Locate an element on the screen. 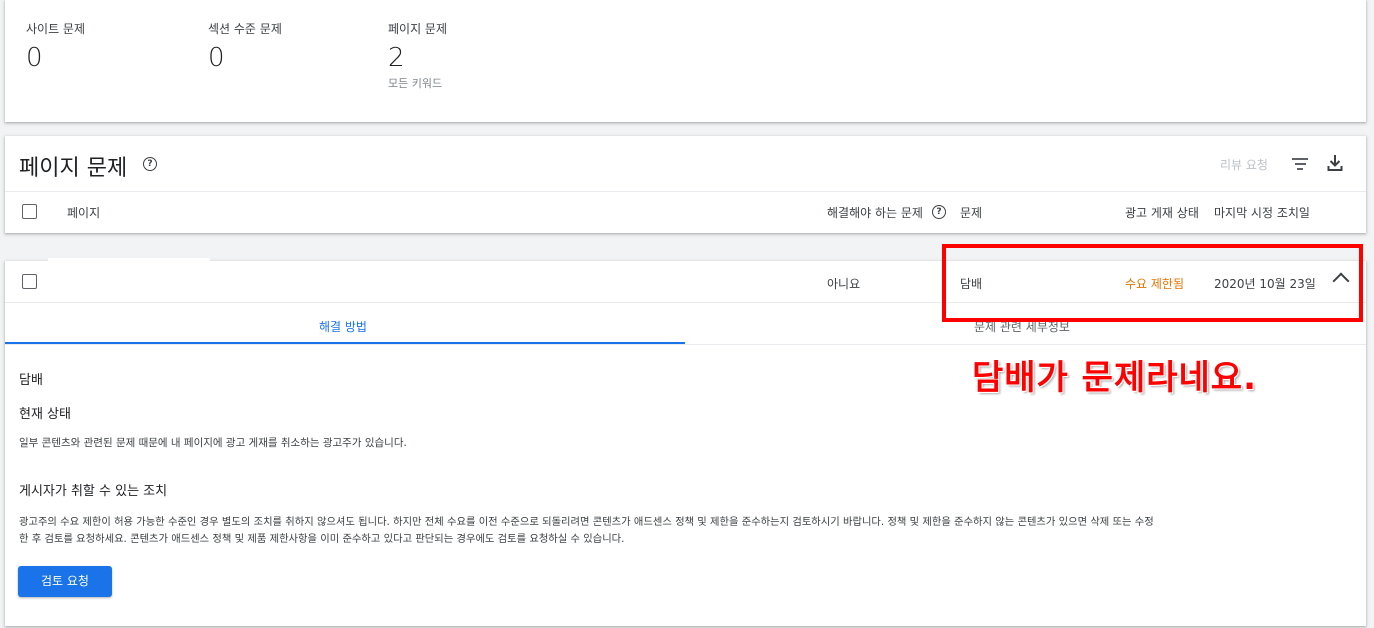  download-icon is located at coordinates (1335, 163).